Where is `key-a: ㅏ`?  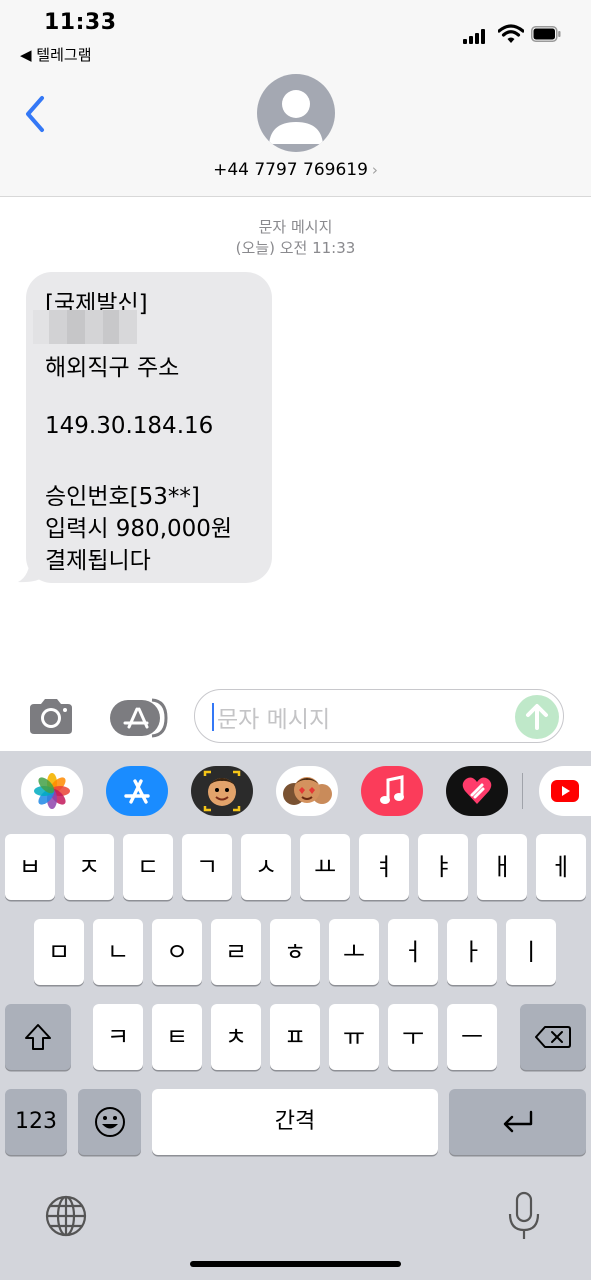
key-a: ㅏ is located at coordinates (472, 952).